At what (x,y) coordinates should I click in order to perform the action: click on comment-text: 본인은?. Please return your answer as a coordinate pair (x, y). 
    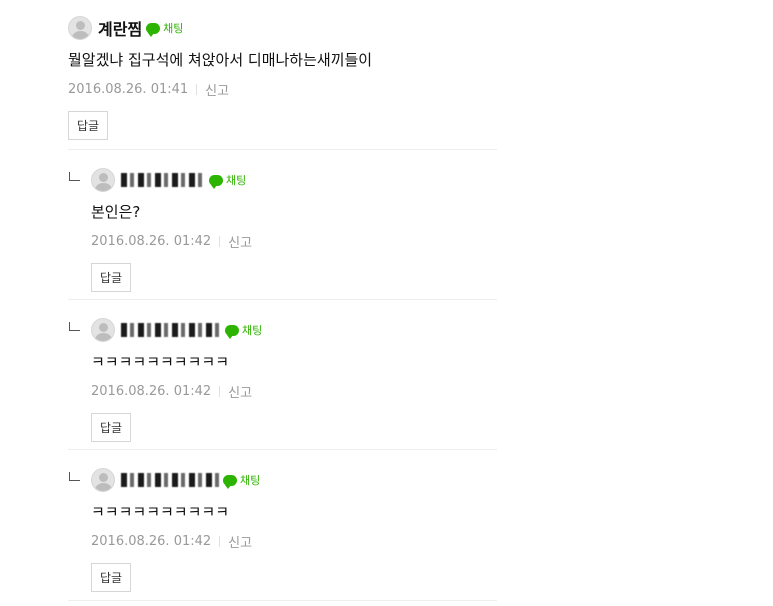
    Looking at the image, I should click on (116, 212).